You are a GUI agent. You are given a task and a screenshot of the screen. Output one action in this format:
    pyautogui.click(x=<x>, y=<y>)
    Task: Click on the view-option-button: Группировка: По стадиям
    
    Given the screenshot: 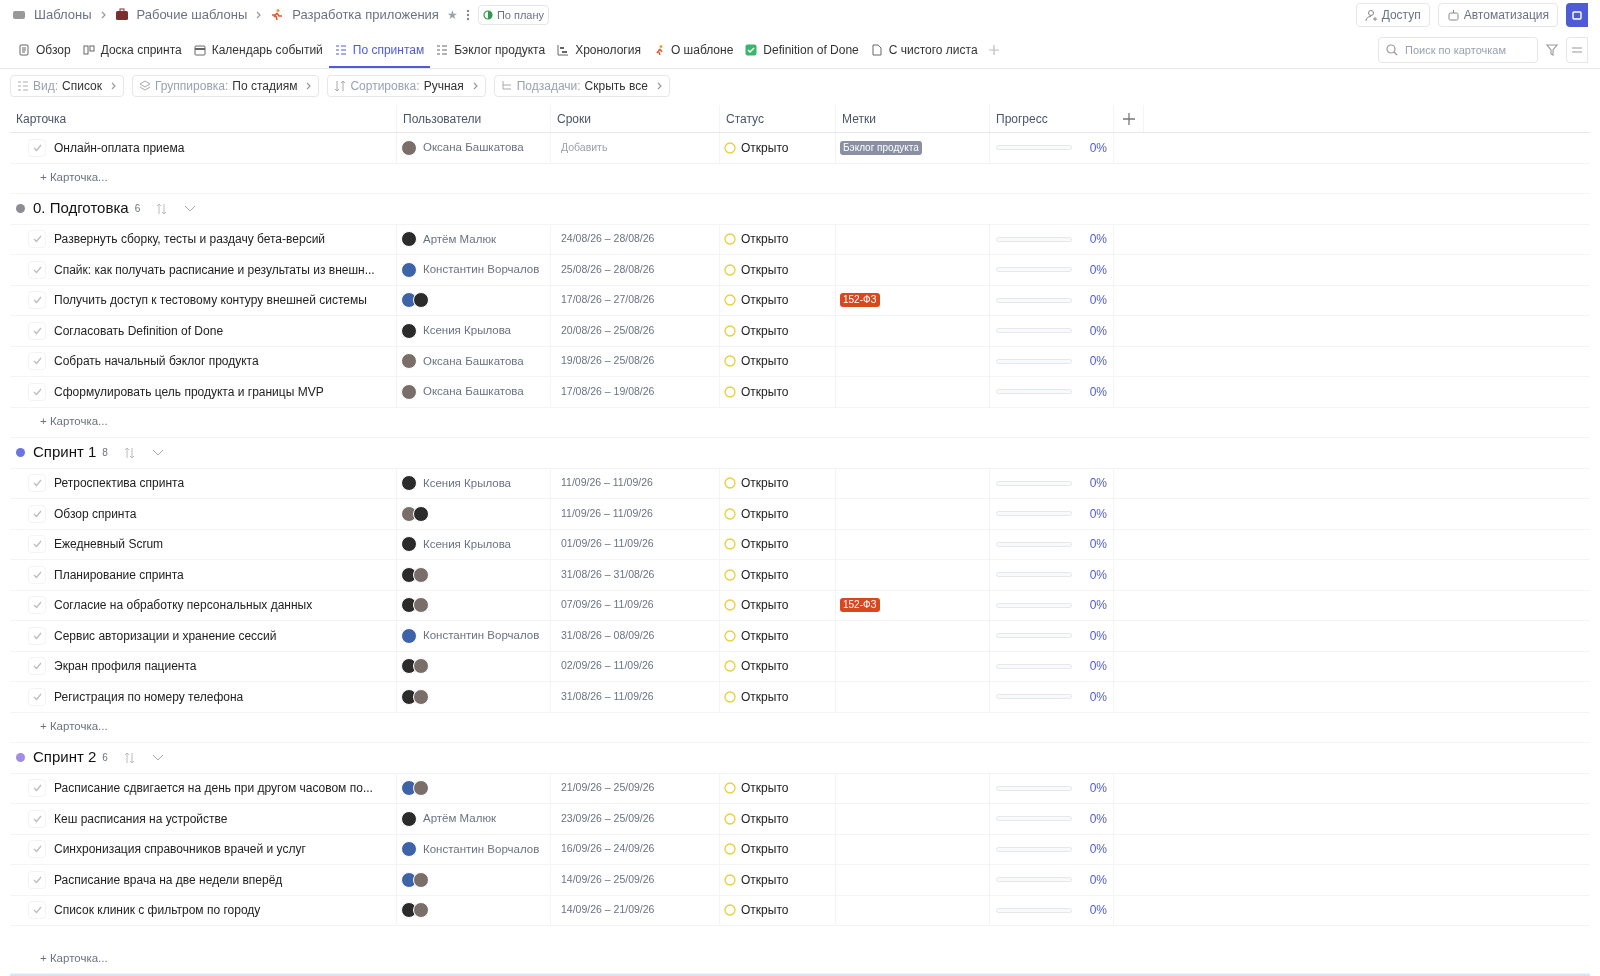 What is the action you would take?
    pyautogui.click(x=226, y=86)
    